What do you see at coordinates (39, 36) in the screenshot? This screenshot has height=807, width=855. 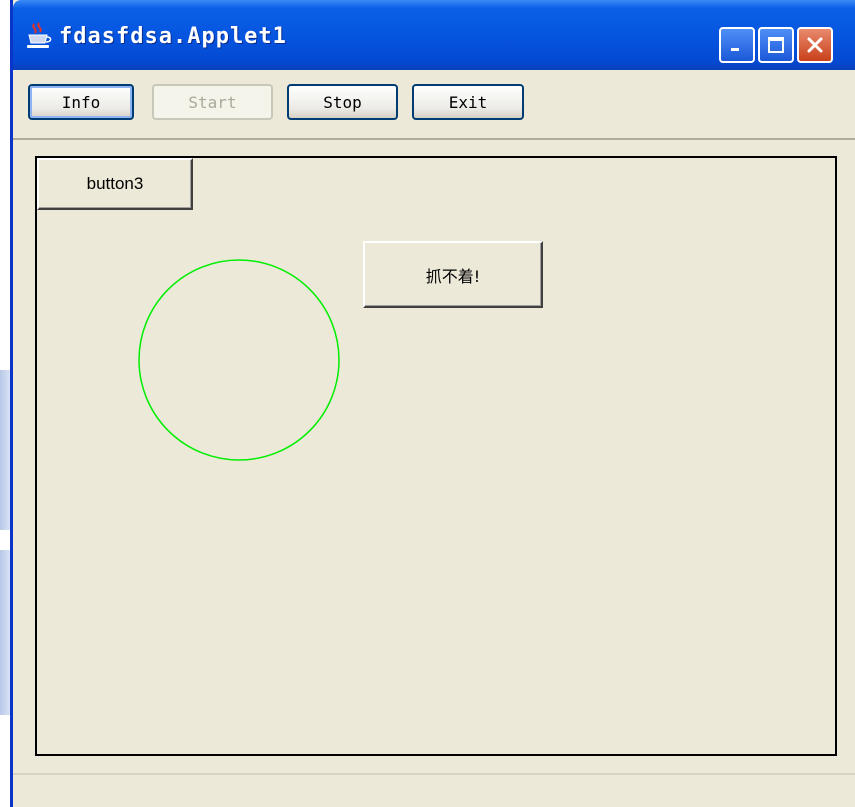 I see `java-cup-icon` at bounding box center [39, 36].